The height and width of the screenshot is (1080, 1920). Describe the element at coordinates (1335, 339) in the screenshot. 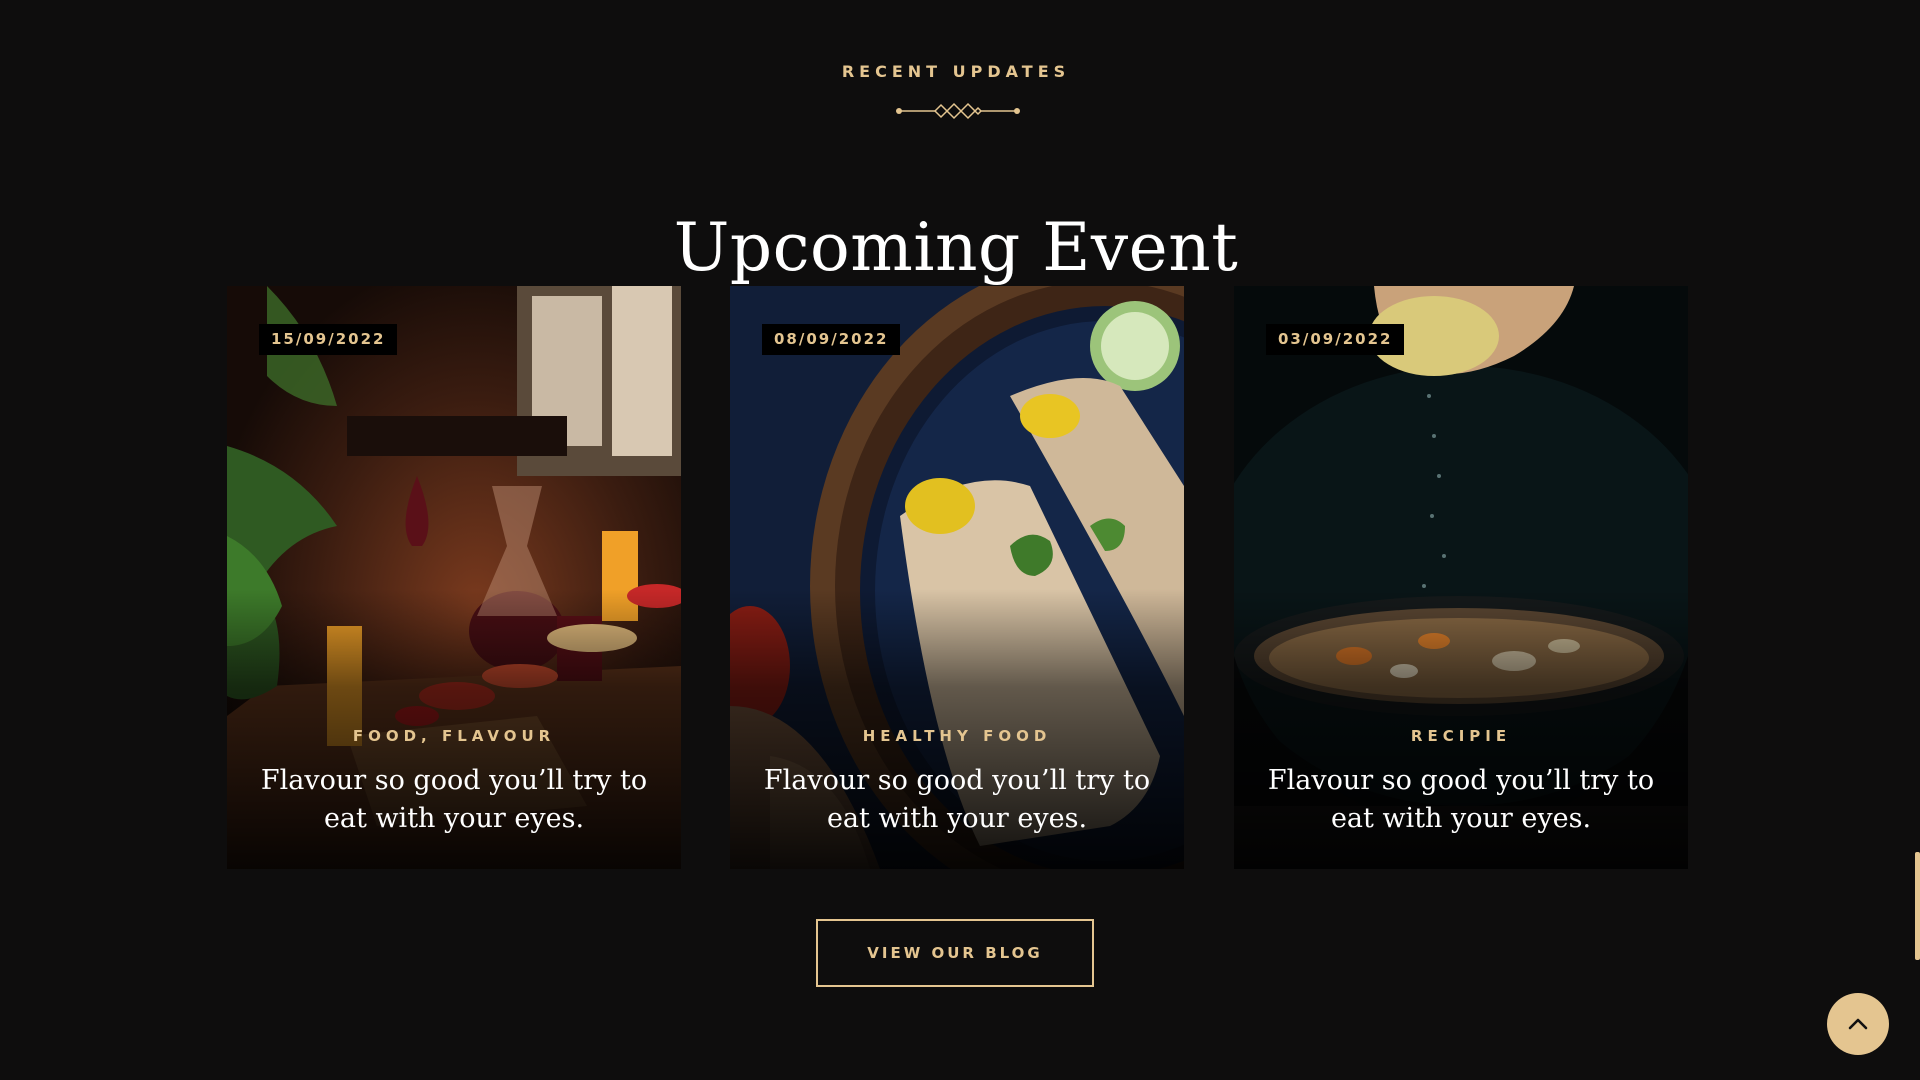

I see `date-badge: 03/09/2022` at that location.